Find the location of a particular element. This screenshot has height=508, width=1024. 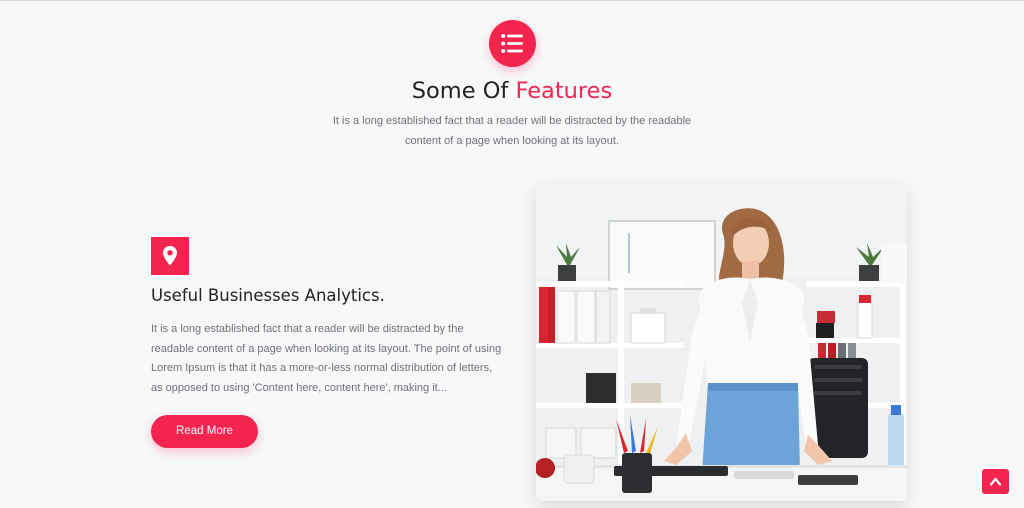

list-icon is located at coordinates (512, 43).